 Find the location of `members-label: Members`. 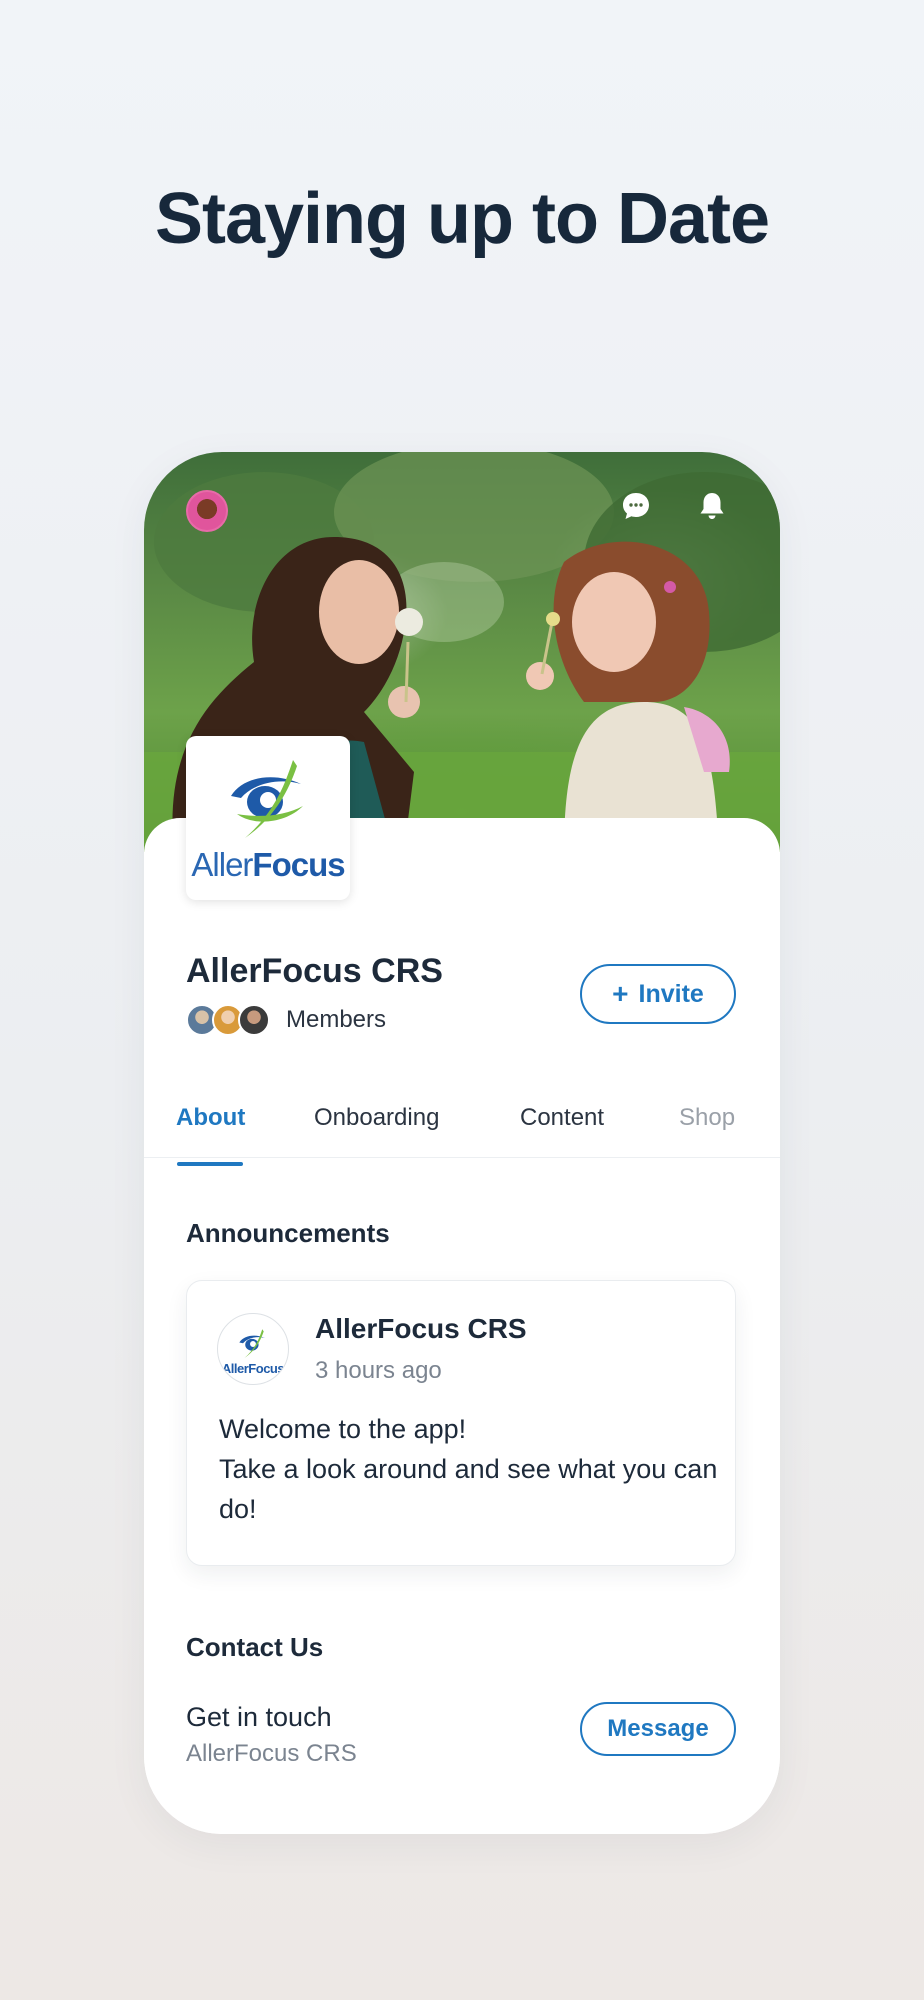

members-label: Members is located at coordinates (336, 1019).